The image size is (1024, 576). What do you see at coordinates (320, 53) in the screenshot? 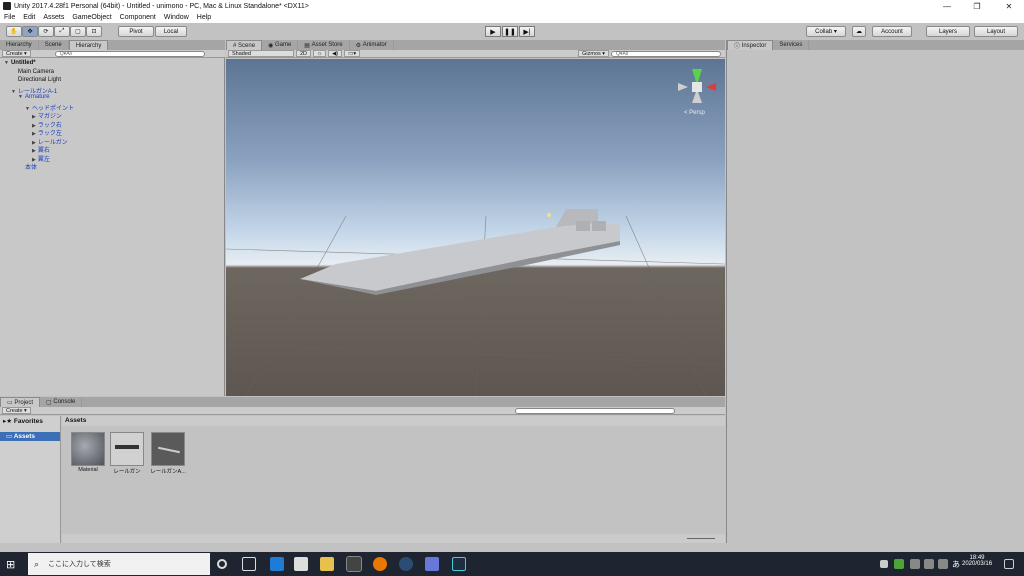
I see `lighting-icon: ☼` at bounding box center [320, 53].